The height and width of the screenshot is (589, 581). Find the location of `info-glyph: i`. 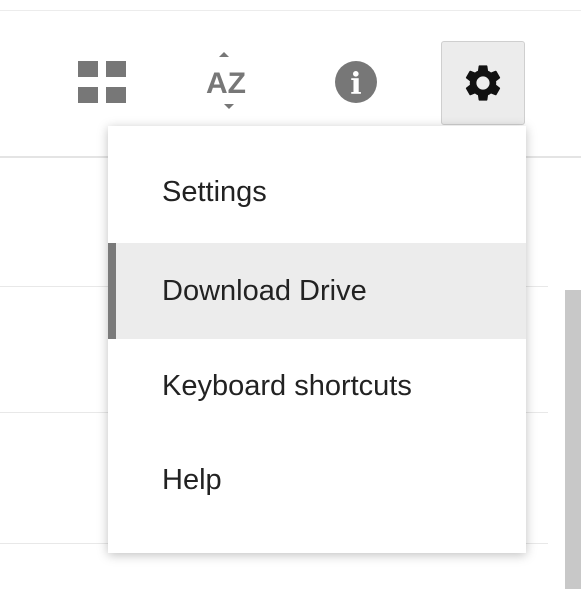

info-glyph: i is located at coordinates (355, 84).